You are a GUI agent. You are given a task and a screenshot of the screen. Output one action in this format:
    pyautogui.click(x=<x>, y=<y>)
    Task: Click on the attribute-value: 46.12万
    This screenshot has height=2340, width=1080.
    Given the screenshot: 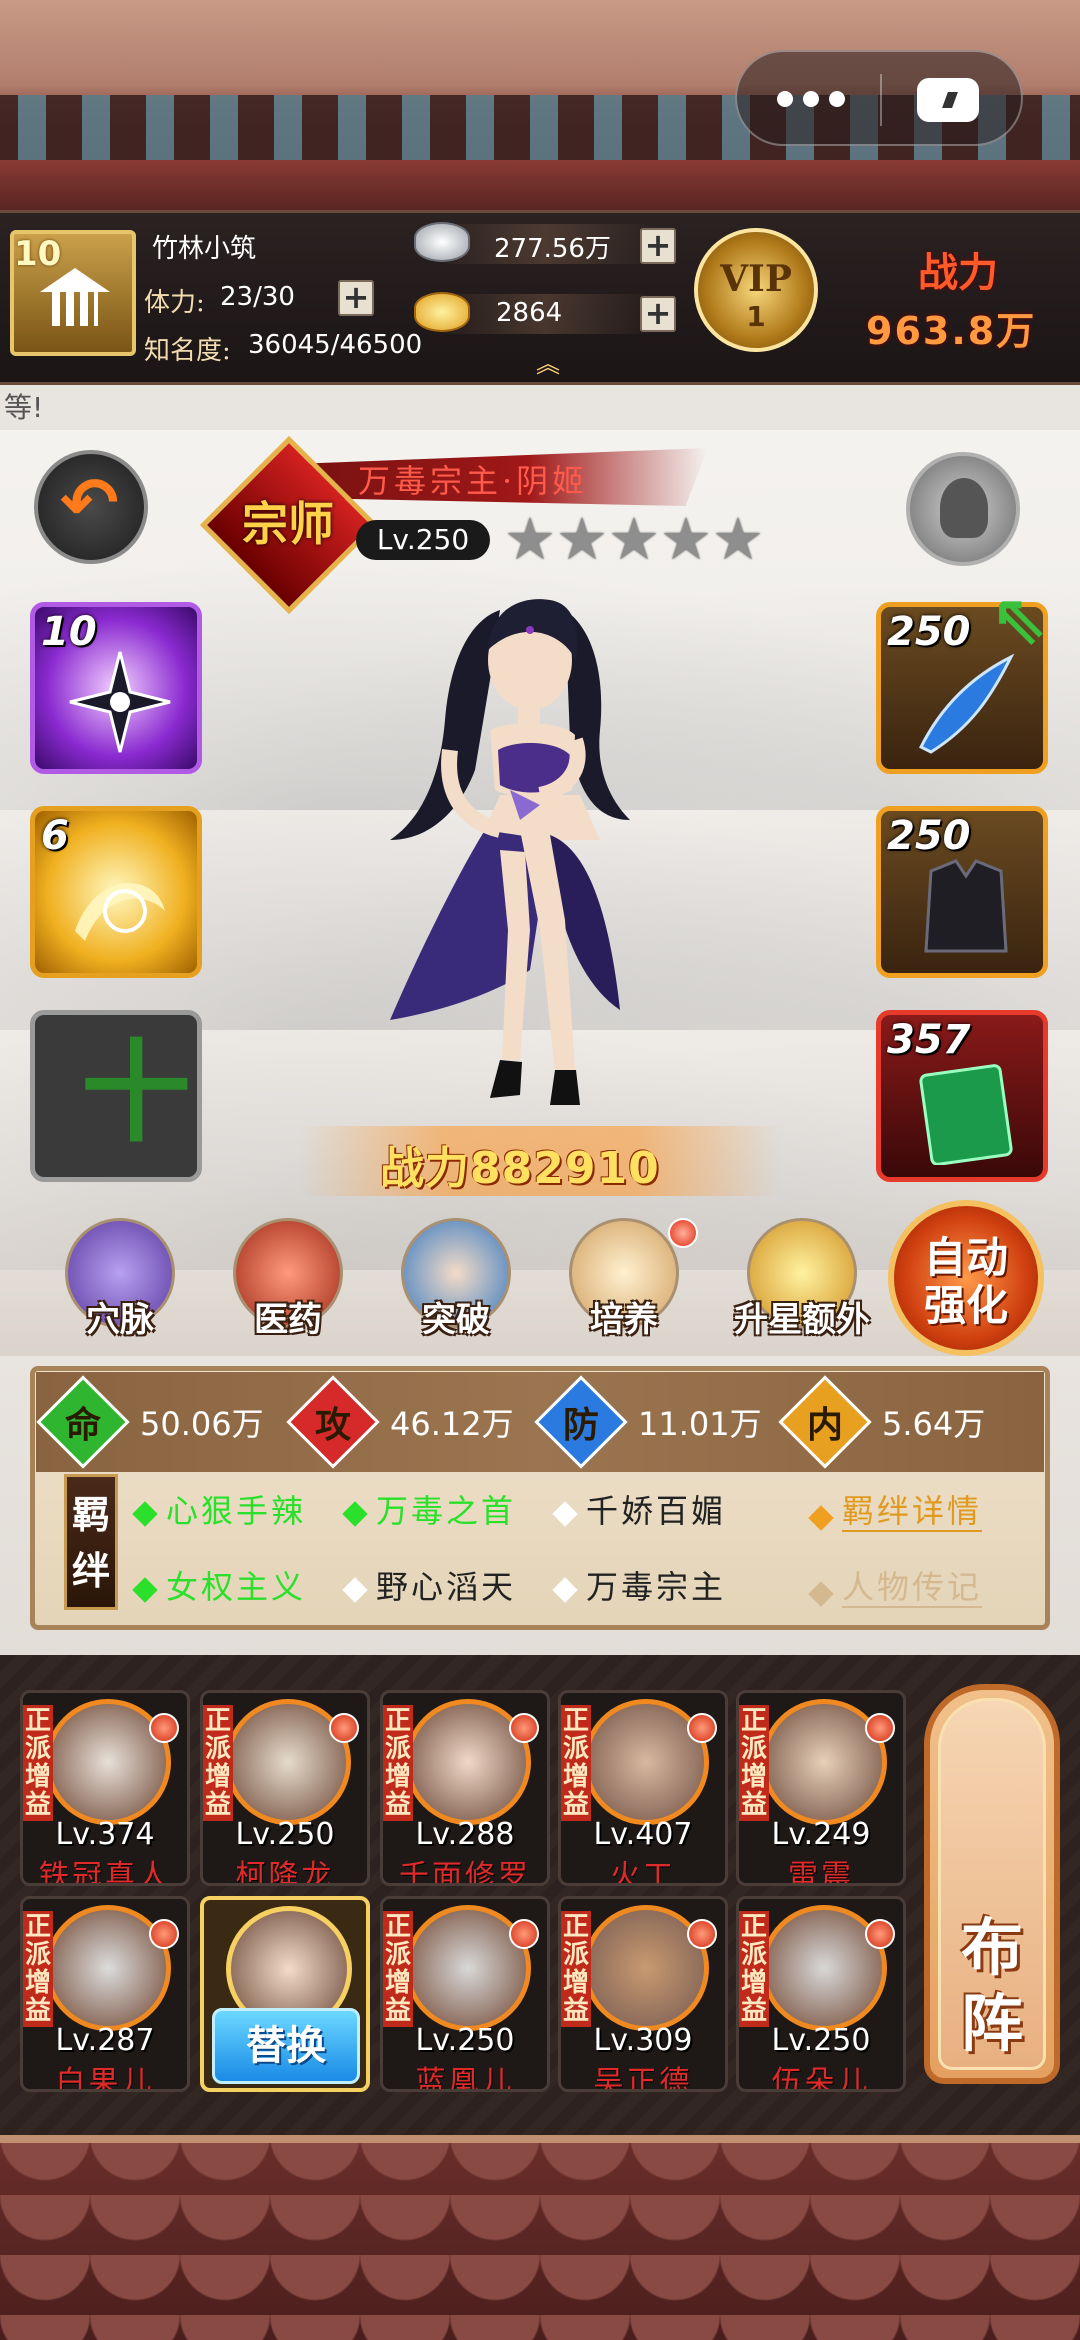 What is the action you would take?
    pyautogui.click(x=452, y=1424)
    